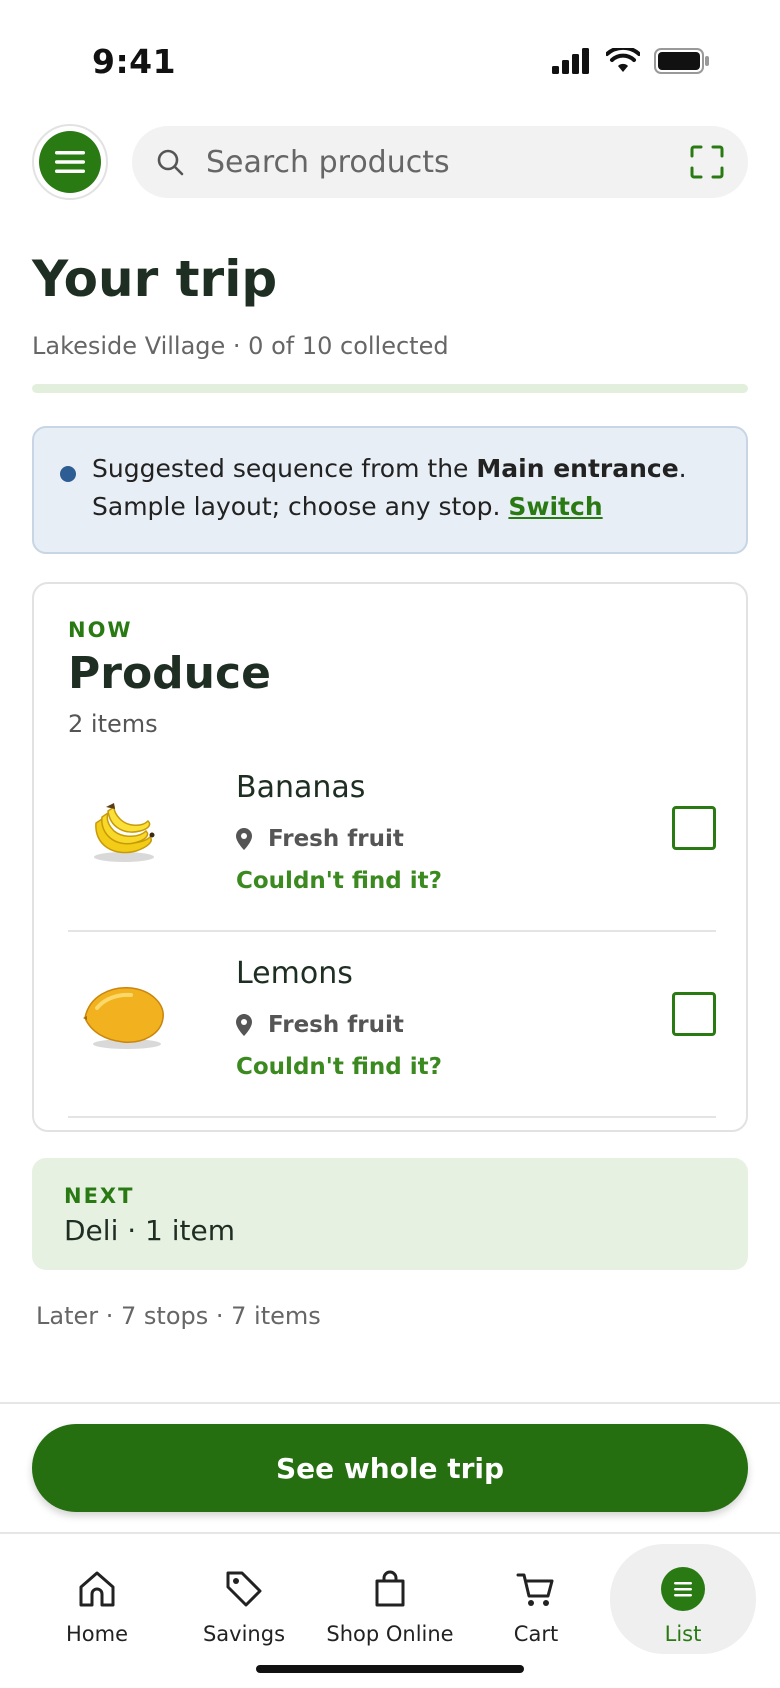  Describe the element at coordinates (170, 162) in the screenshot. I see `search-icon` at that location.